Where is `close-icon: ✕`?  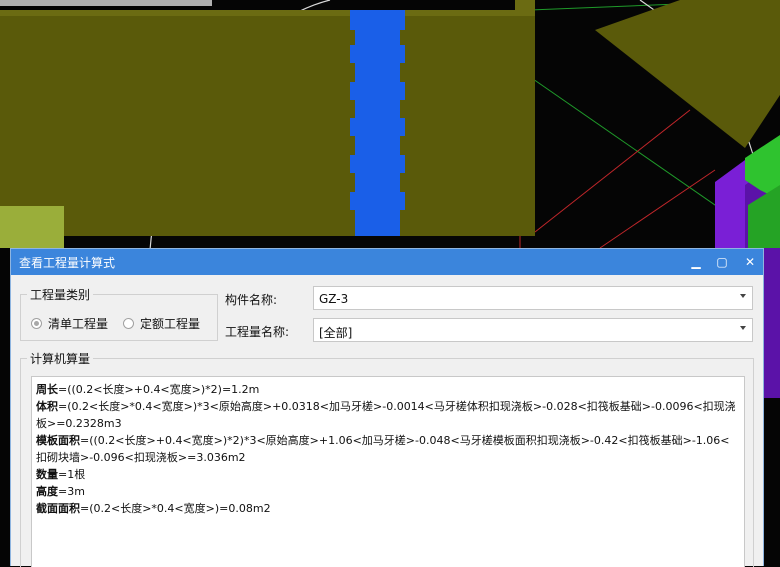
close-icon: ✕ is located at coordinates (750, 262).